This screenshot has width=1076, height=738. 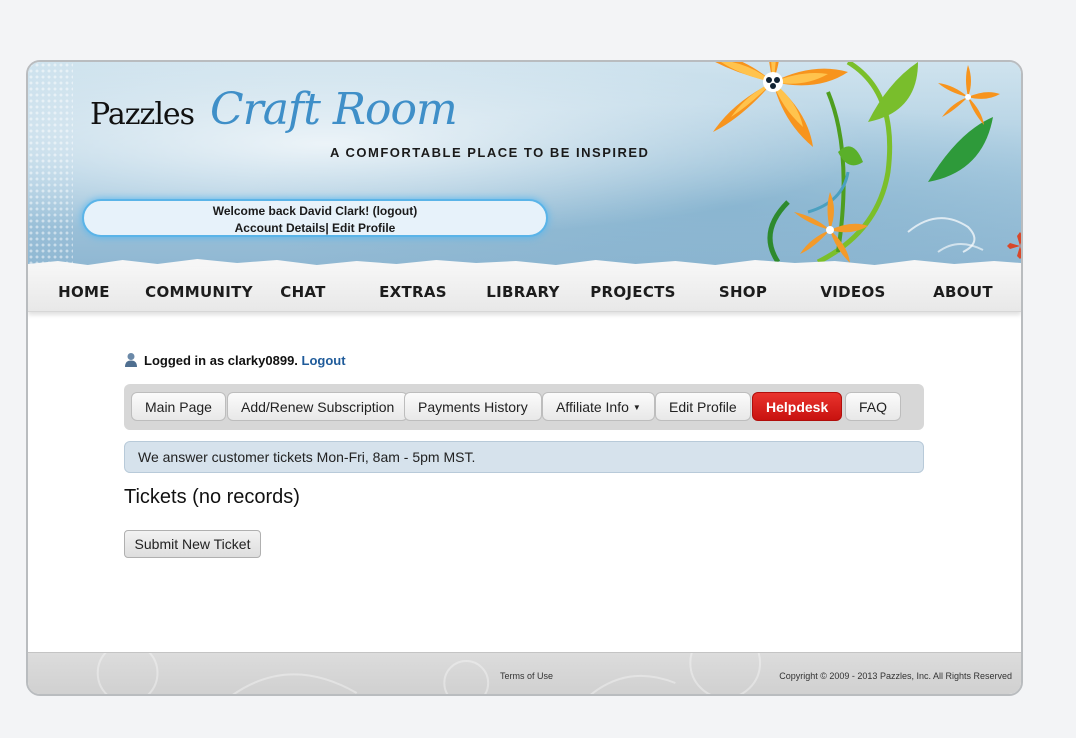 I want to click on tickets-heading: Tickets (no records), so click(x=212, y=497).